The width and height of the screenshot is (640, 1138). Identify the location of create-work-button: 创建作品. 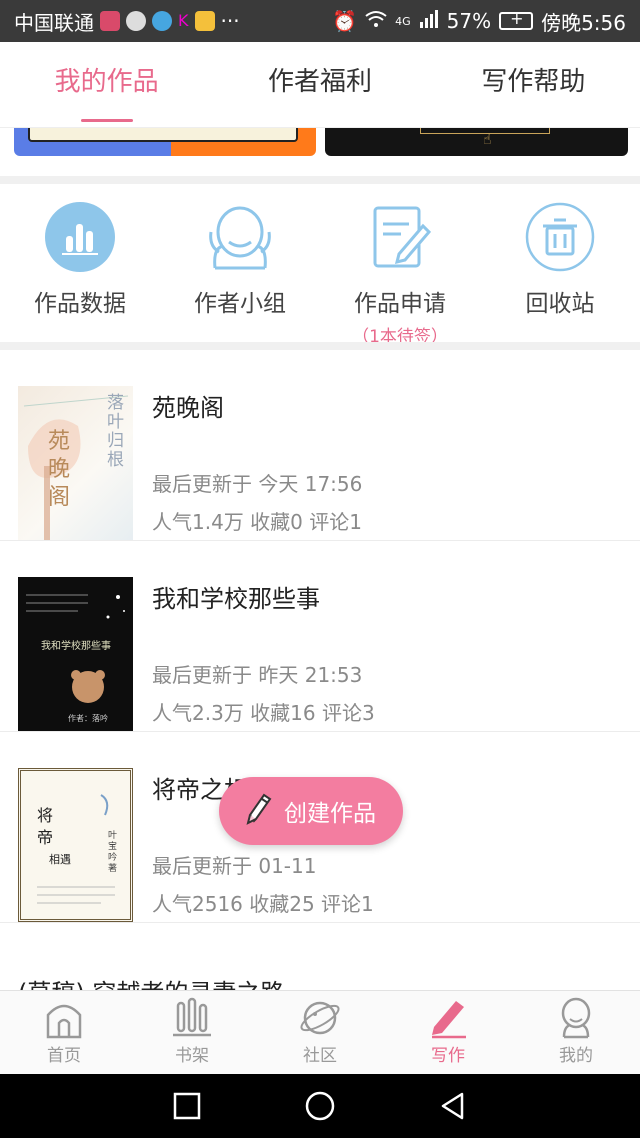
(311, 811).